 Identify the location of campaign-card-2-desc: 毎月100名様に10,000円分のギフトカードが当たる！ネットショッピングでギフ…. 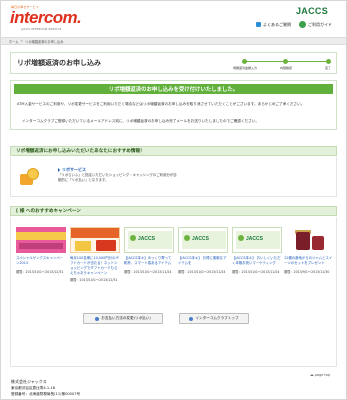
(95, 266).